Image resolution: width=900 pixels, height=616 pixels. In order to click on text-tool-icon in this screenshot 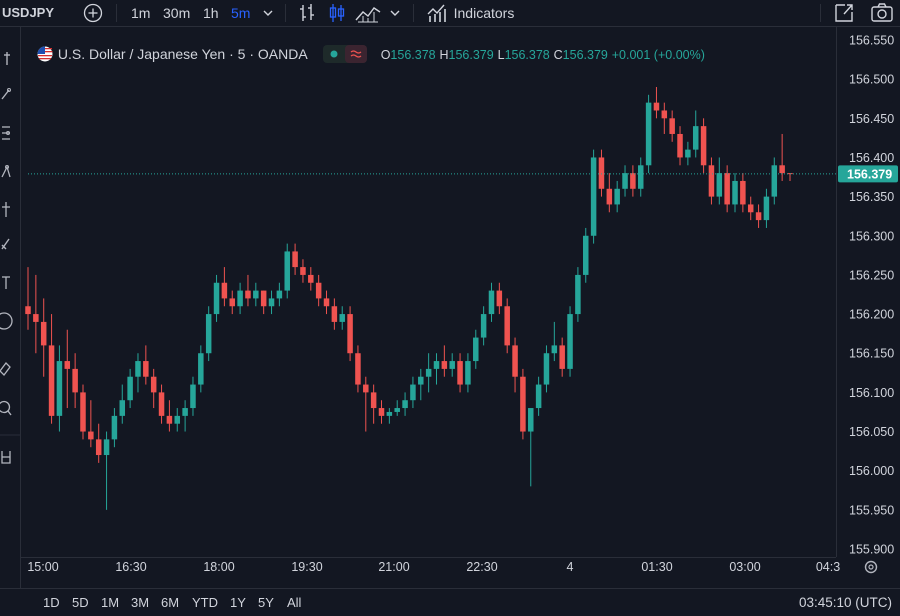, I will do `click(6, 283)`.